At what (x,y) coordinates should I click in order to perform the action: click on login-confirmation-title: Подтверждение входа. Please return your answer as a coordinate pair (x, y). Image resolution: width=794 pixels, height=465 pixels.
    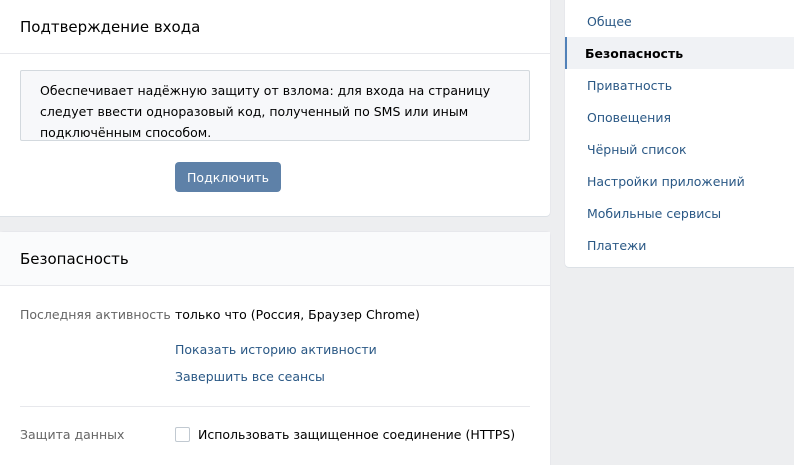
    Looking at the image, I should click on (275, 27).